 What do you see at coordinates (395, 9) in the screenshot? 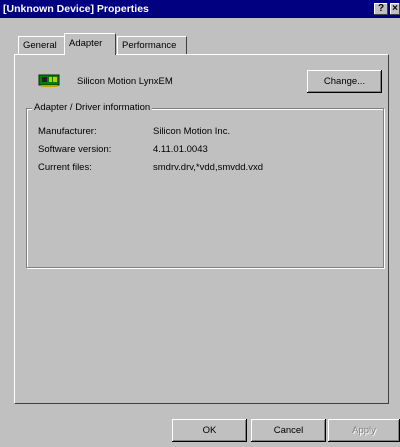
I see `close-button: ×` at bounding box center [395, 9].